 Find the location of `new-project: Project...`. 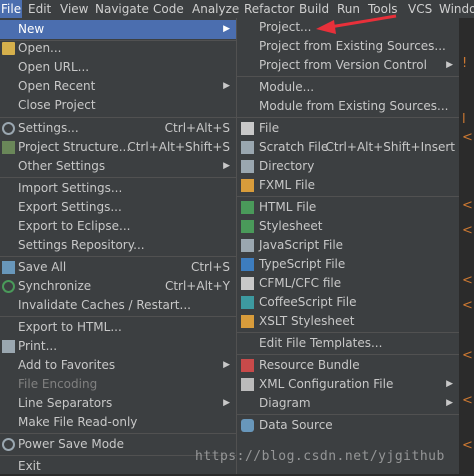

new-project: Project... is located at coordinates (348, 27).